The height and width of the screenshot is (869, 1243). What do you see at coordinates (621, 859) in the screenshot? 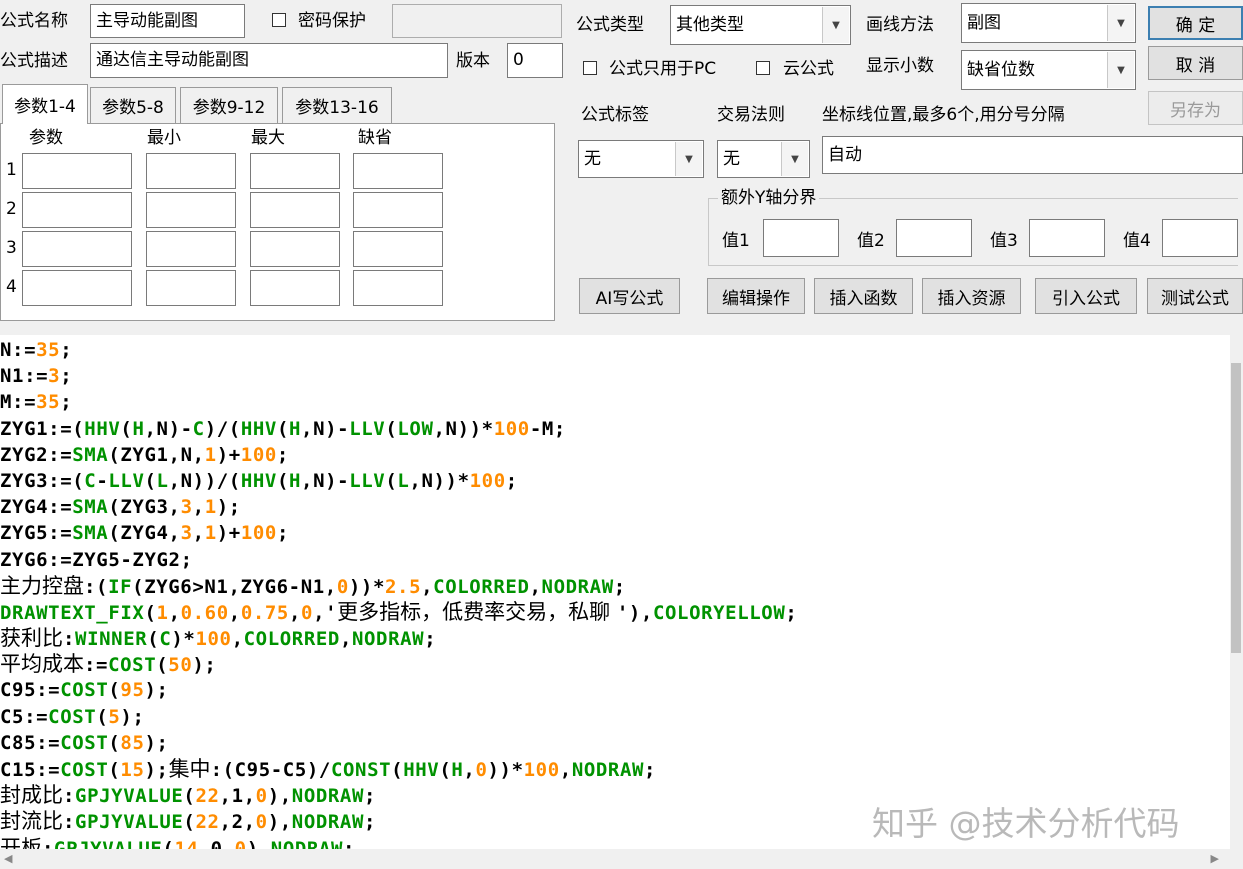
I see `horizontal-scrollbar: ◀ ▶` at bounding box center [621, 859].